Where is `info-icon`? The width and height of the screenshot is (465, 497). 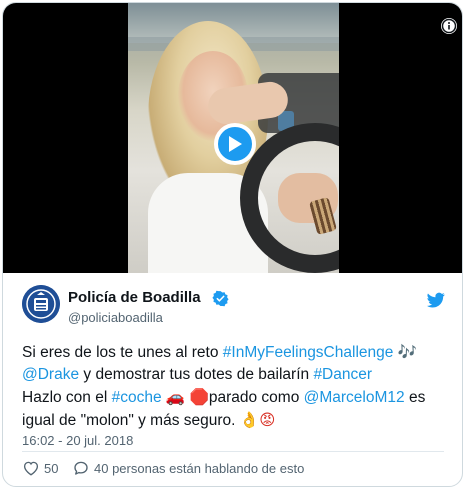 info-icon is located at coordinates (449, 26).